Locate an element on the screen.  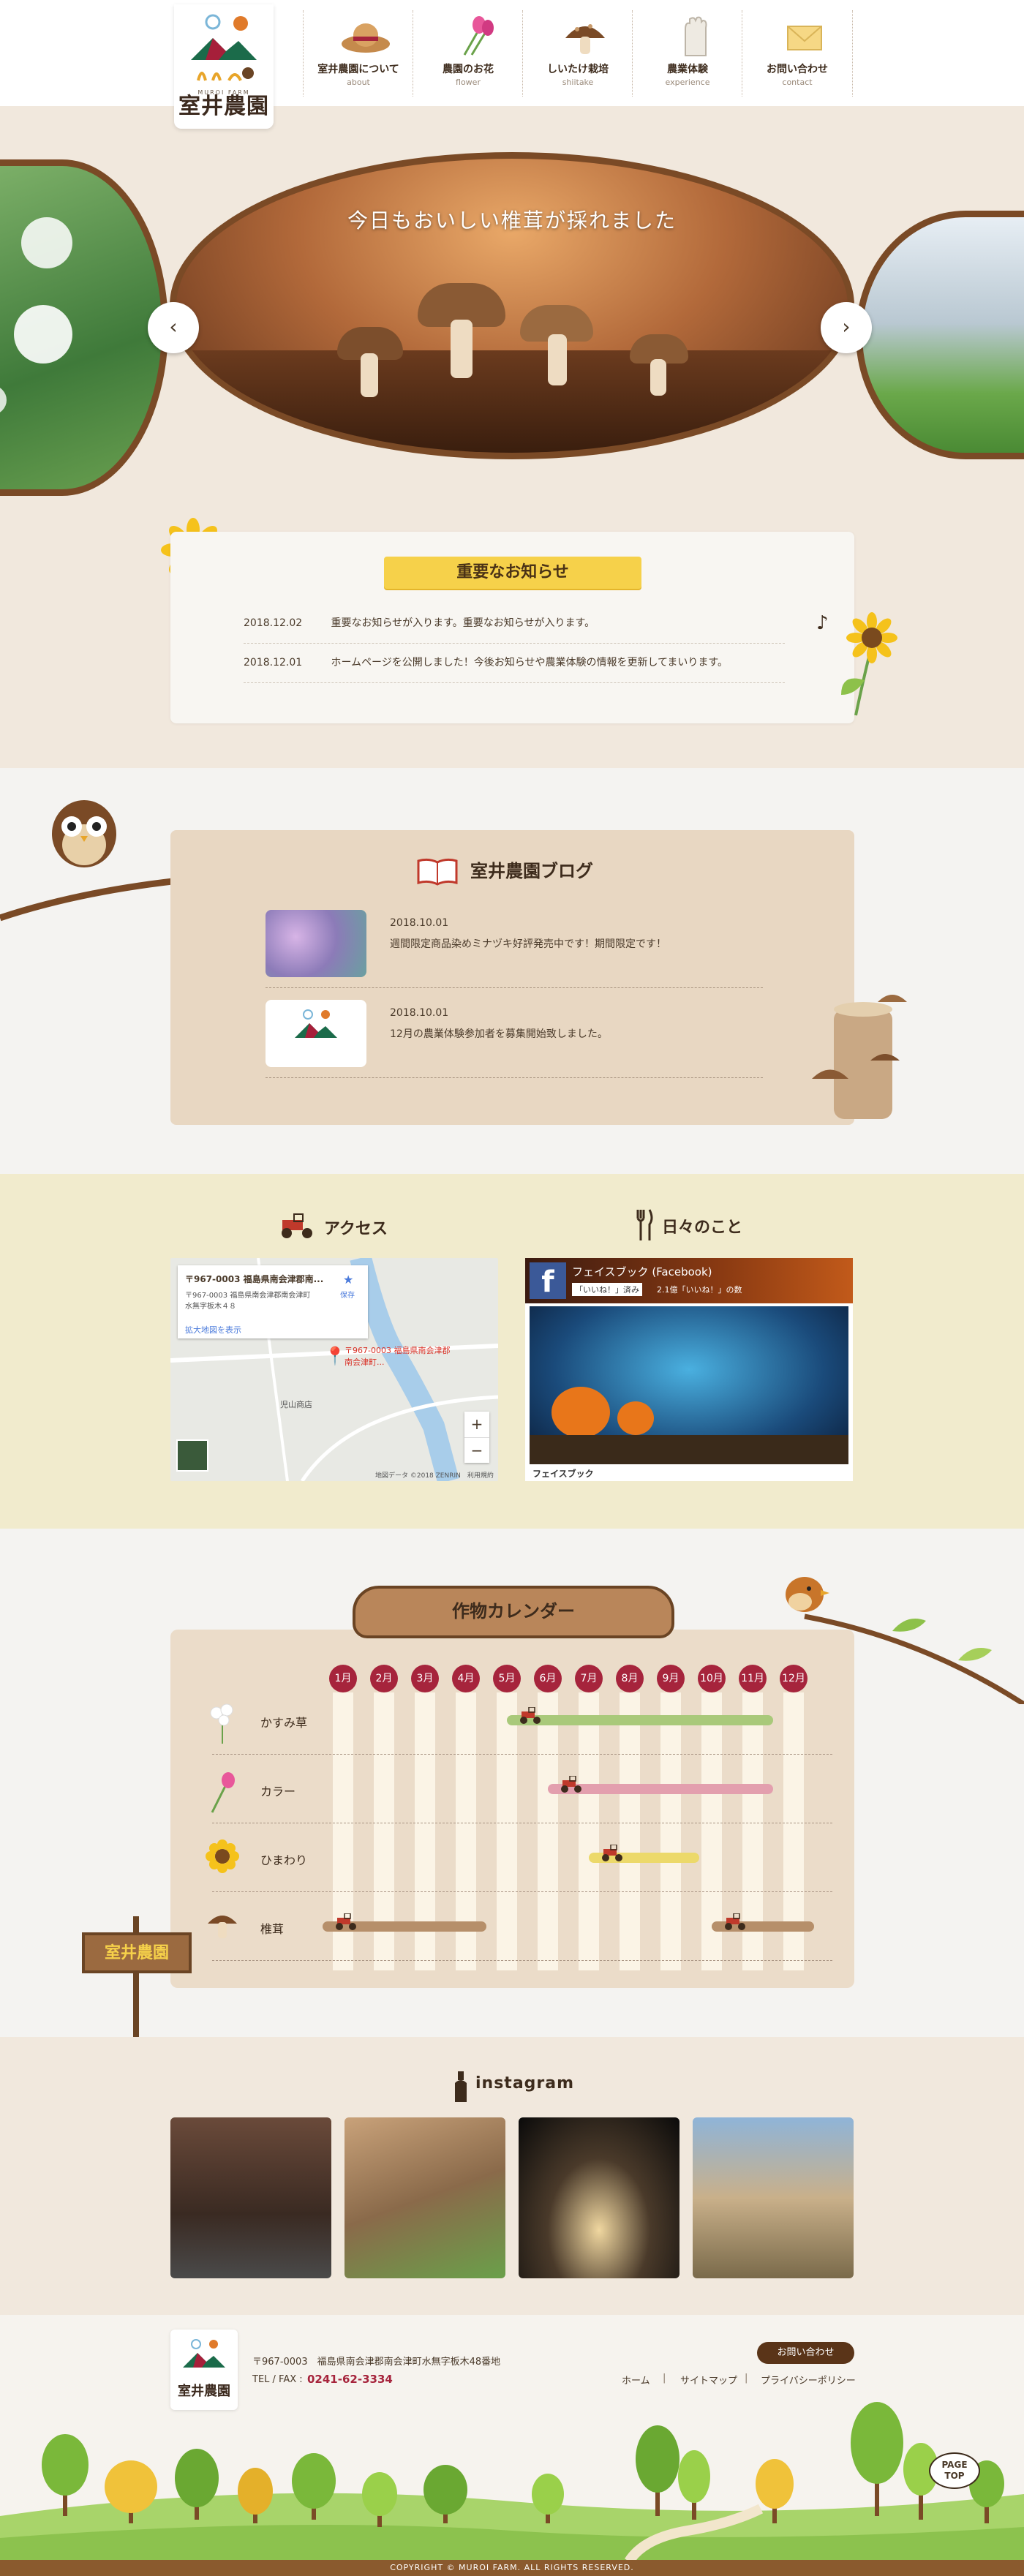
footer-address: 〒967-0003 福島県南会津郡南会津町水無字板木48番地 is located at coordinates (376, 2362).